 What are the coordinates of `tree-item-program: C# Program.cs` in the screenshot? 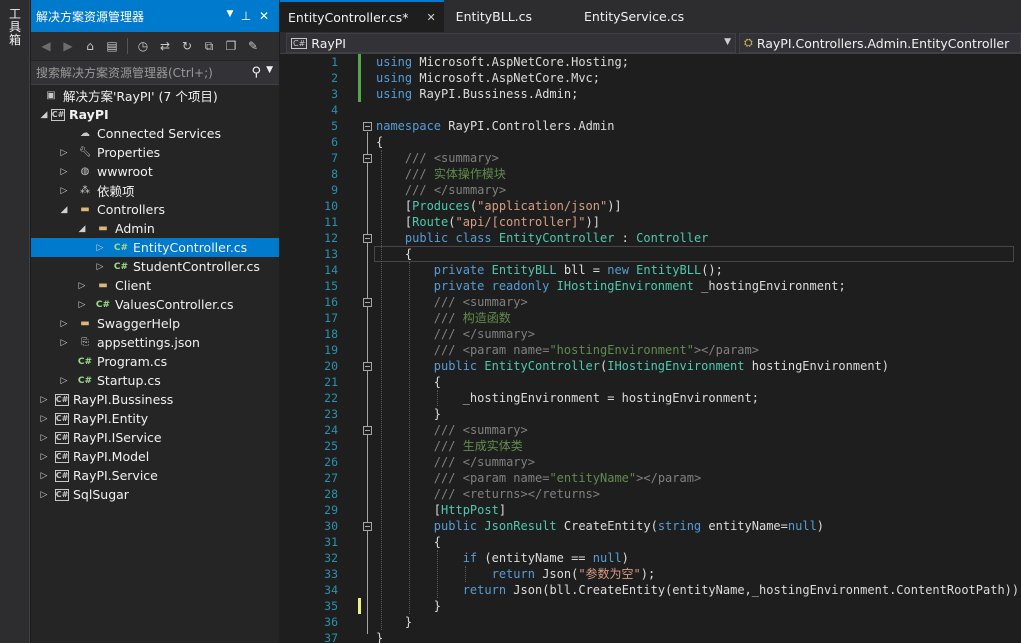 It's located at (155, 361).